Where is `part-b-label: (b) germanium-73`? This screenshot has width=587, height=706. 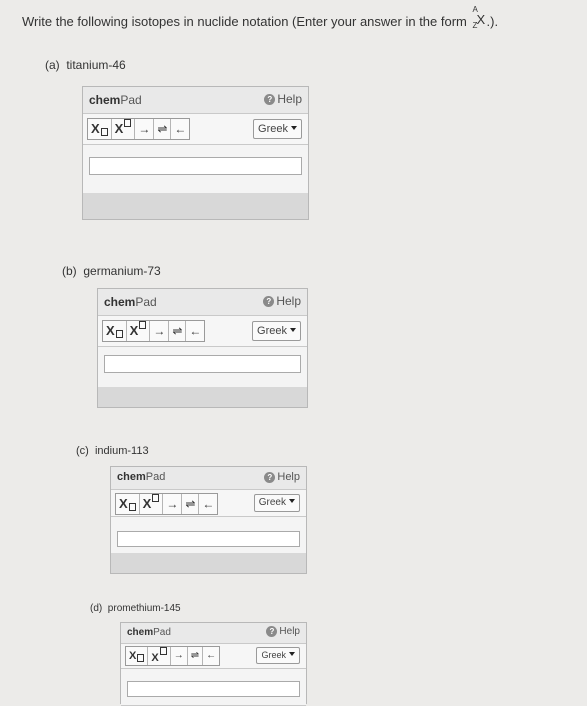
part-b-label: (b) germanium-73 is located at coordinates (111, 271).